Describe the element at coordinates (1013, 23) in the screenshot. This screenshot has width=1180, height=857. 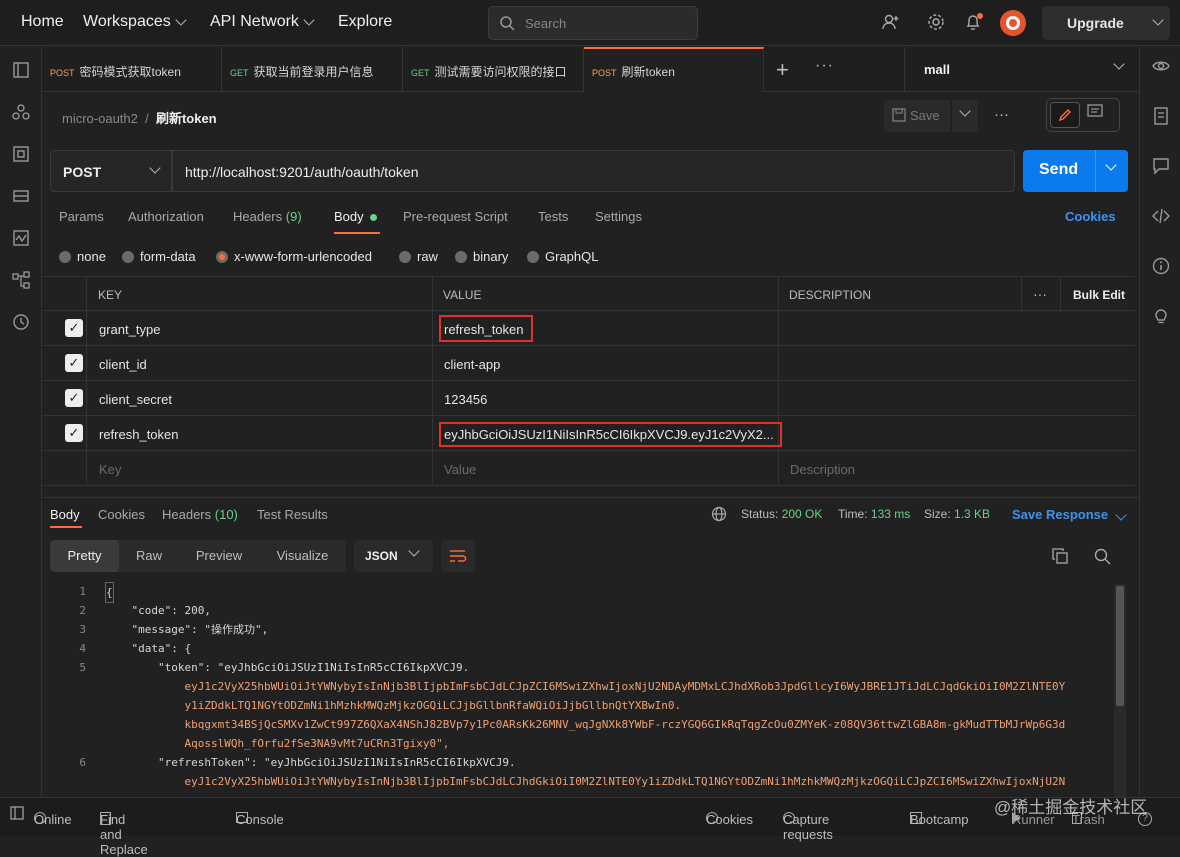
I see `avatar` at that location.